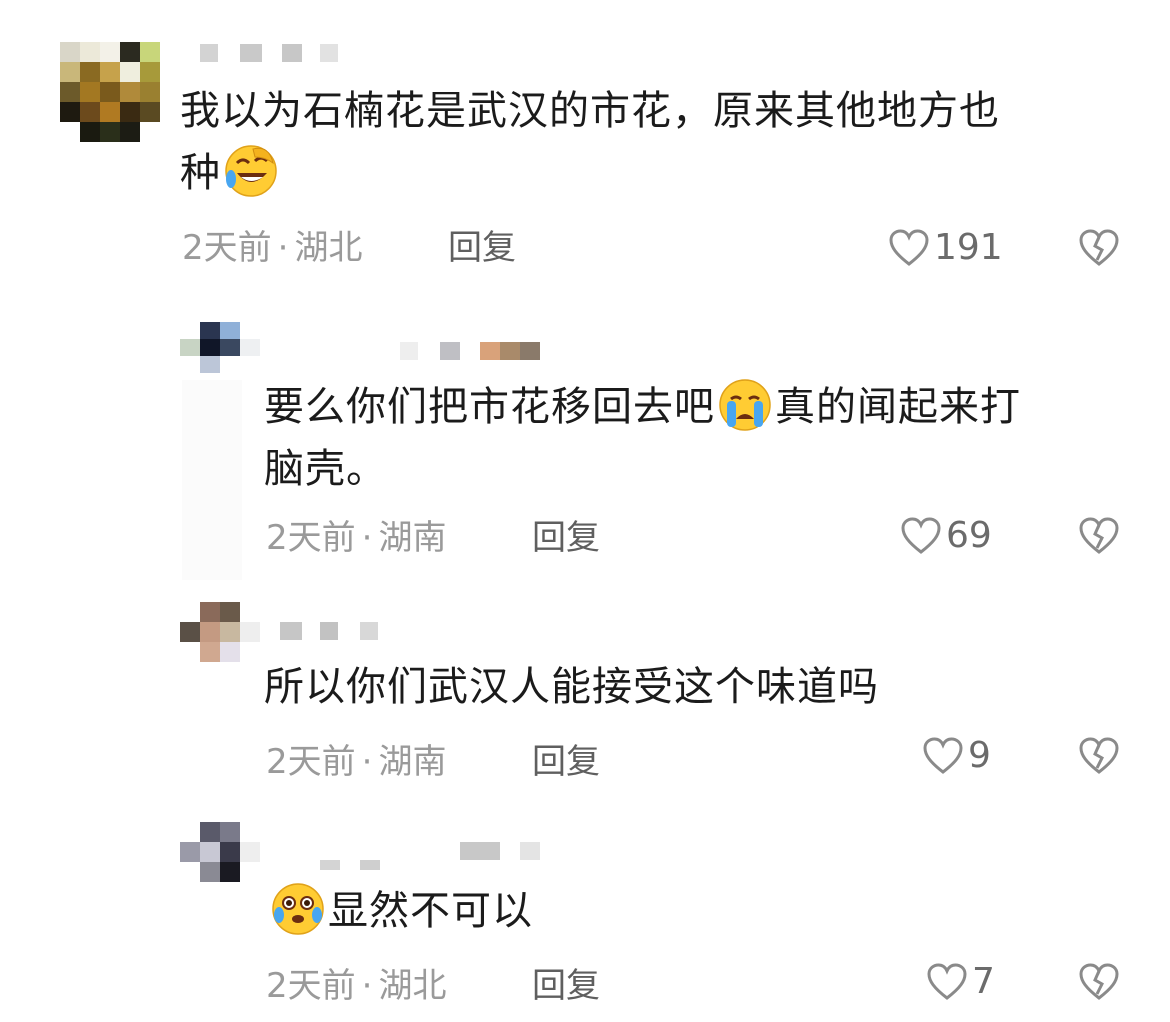 Image resolution: width=1170 pixels, height=1022 pixels. Describe the element at coordinates (220, 852) in the screenshot. I see `avatar` at that location.